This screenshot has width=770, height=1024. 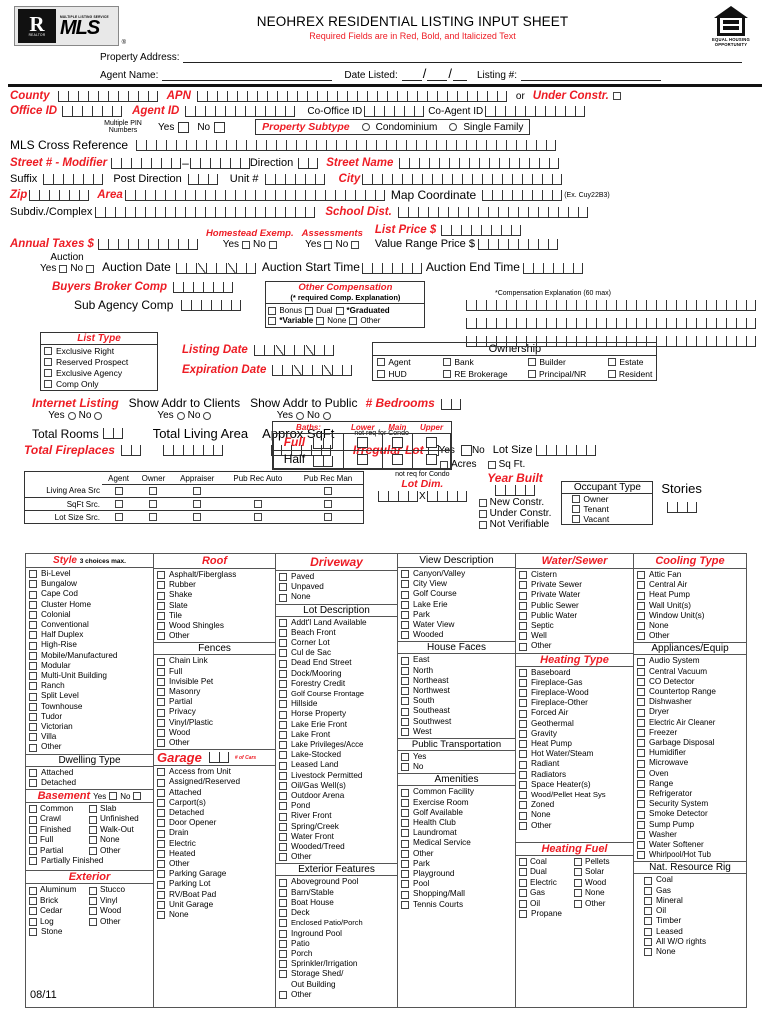 What do you see at coordinates (381, 374) in the screenshot?
I see `ownership-hud-checkbox` at bounding box center [381, 374].